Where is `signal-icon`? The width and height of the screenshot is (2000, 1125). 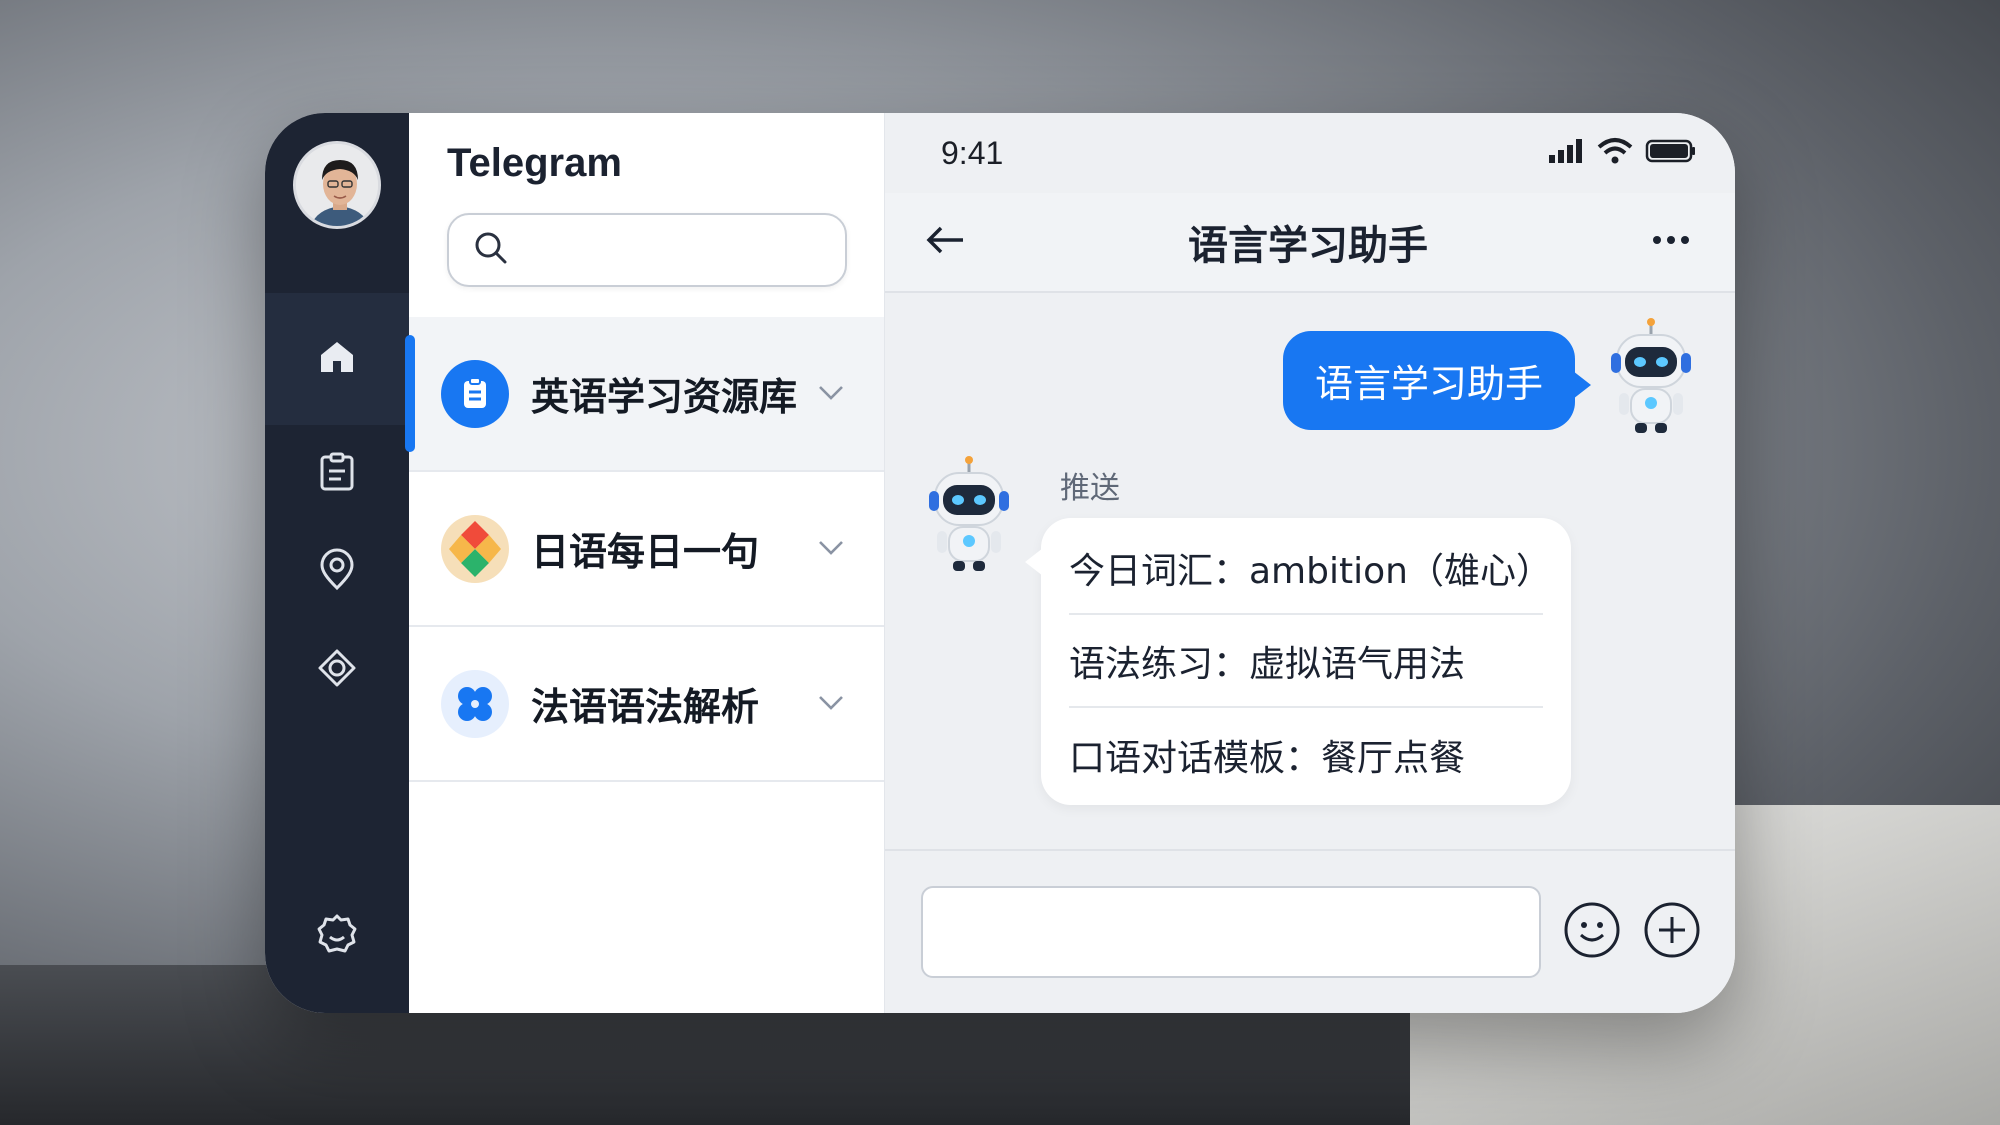
signal-icon is located at coordinates (1566, 153).